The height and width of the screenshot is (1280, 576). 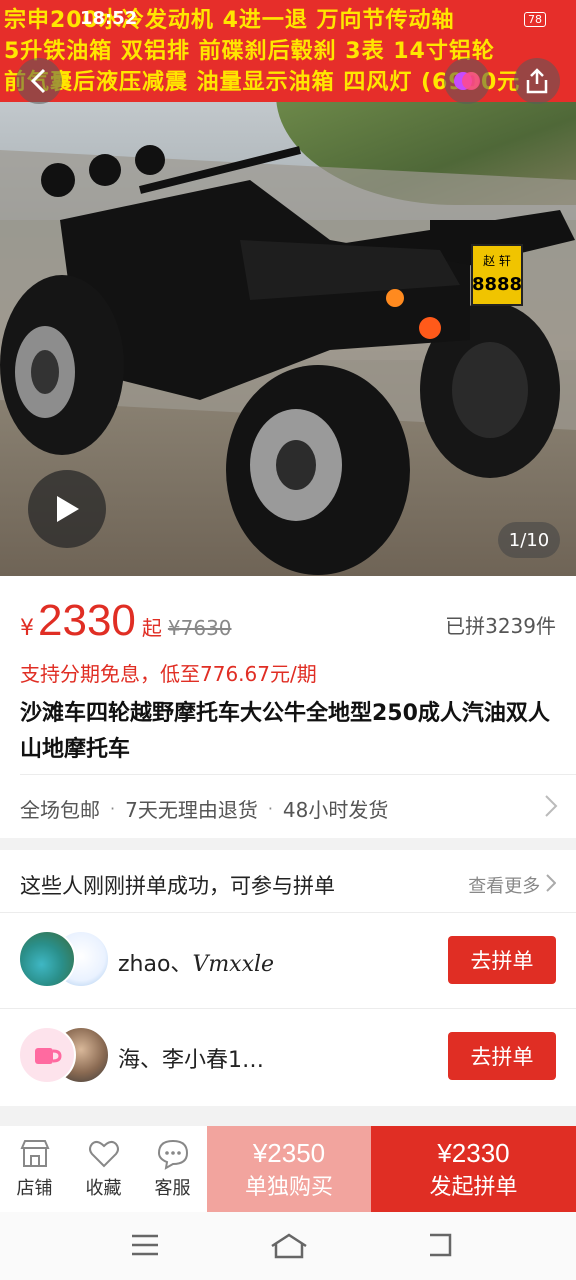 What do you see at coordinates (34, 1188) in the screenshot?
I see `tab-label: 店铺` at bounding box center [34, 1188].